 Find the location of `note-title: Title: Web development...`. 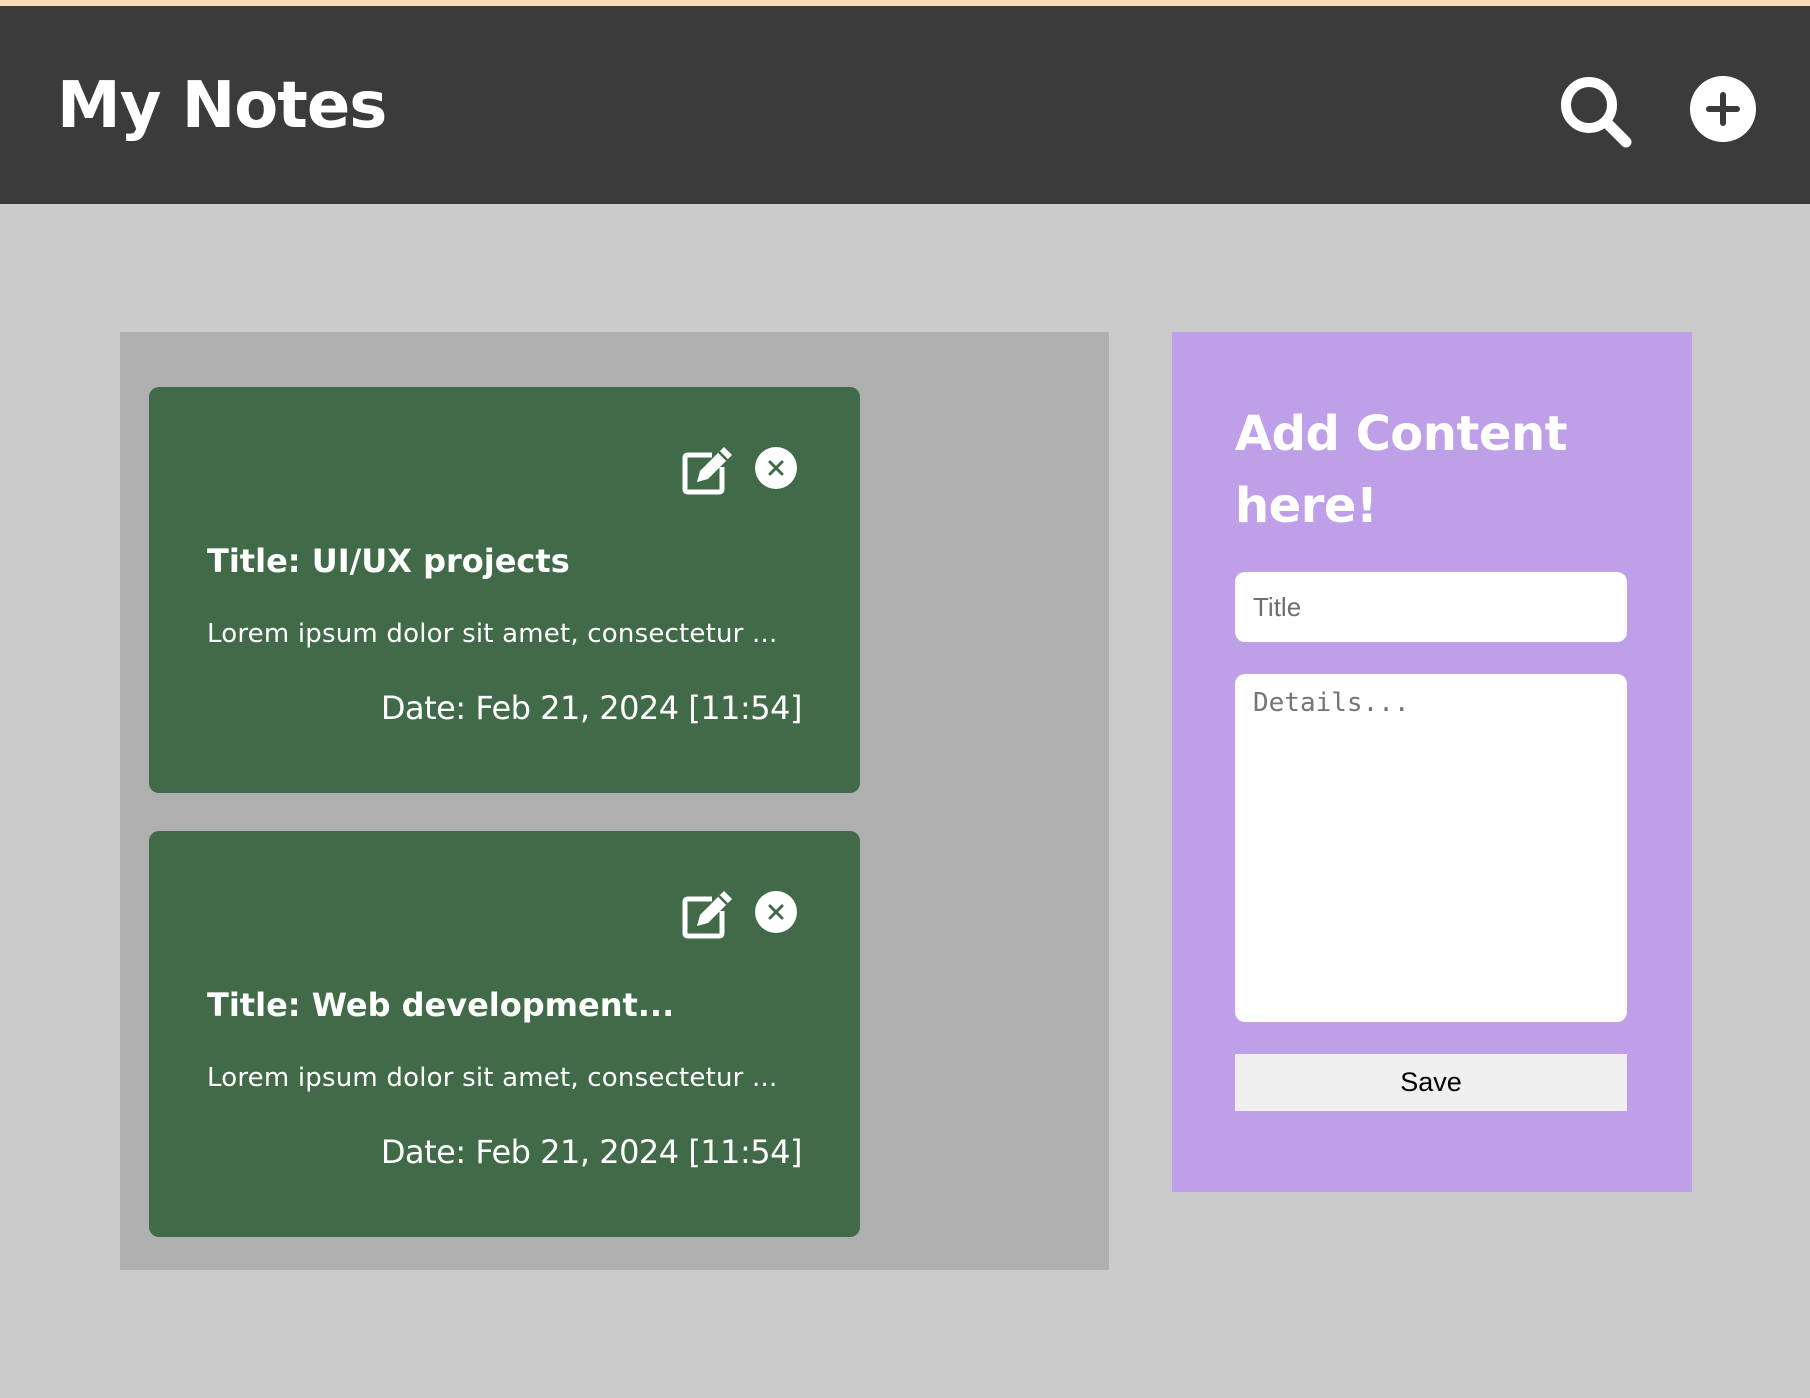

note-title: Title: Web development... is located at coordinates (441, 1005).